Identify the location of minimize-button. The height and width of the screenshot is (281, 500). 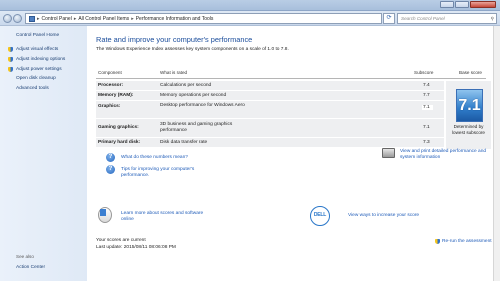
(447, 4).